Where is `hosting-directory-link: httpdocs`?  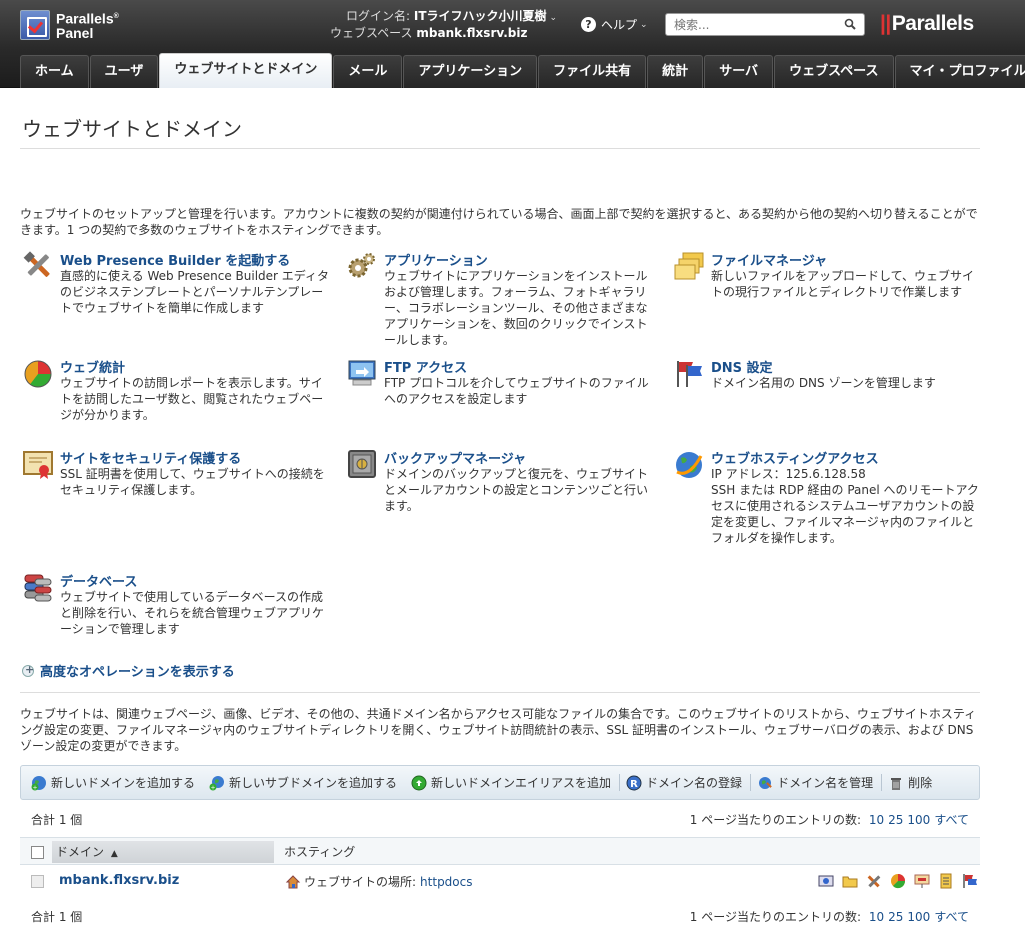 hosting-directory-link: httpdocs is located at coordinates (446, 882).